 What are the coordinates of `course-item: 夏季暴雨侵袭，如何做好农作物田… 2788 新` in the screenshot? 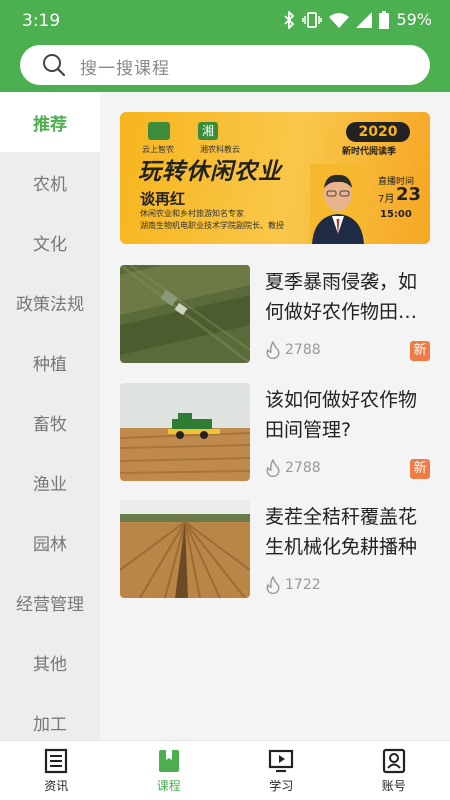 It's located at (275, 315).